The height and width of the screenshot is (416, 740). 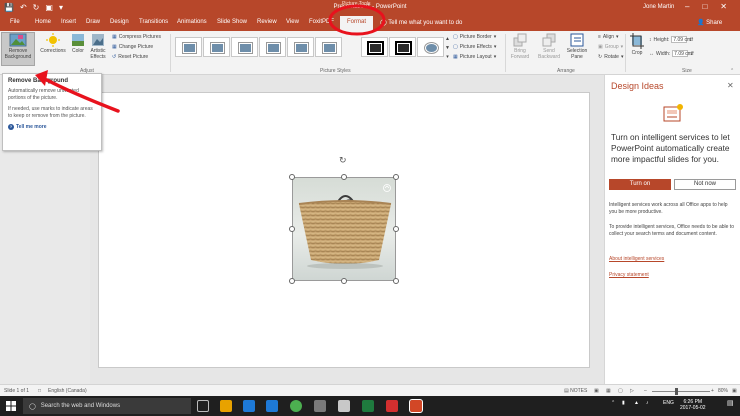 What do you see at coordinates (249, 406) in the screenshot?
I see `edge-icon` at bounding box center [249, 406].